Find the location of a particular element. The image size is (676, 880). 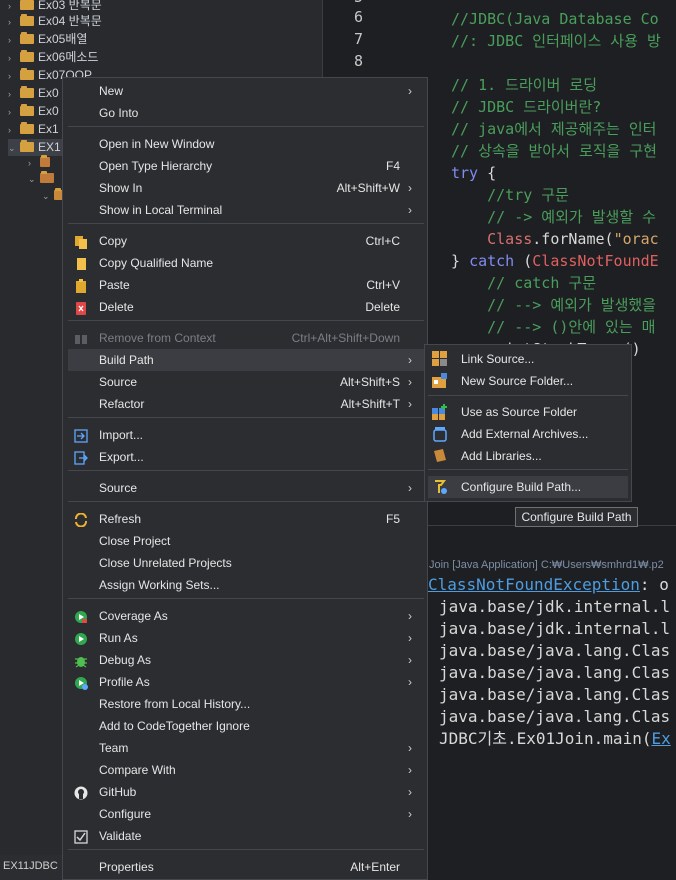

tree-item: › Ex05배열 is located at coordinates (47, 39).